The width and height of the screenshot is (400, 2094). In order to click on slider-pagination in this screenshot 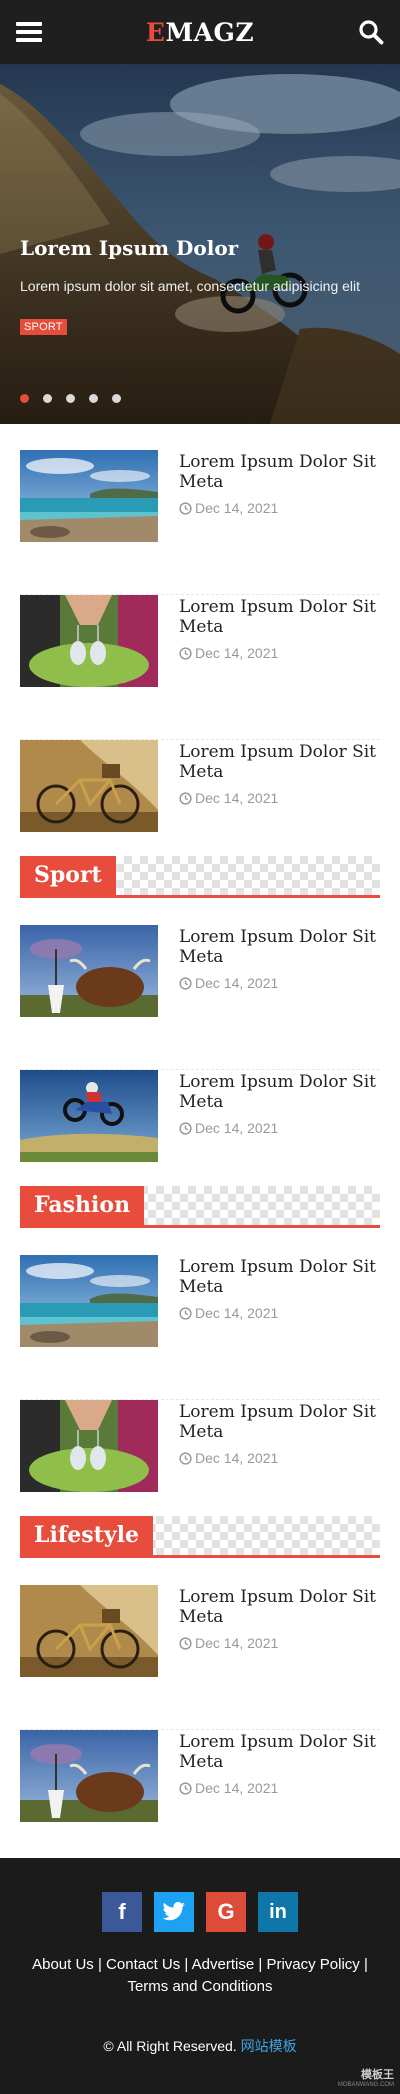, I will do `click(70, 398)`.